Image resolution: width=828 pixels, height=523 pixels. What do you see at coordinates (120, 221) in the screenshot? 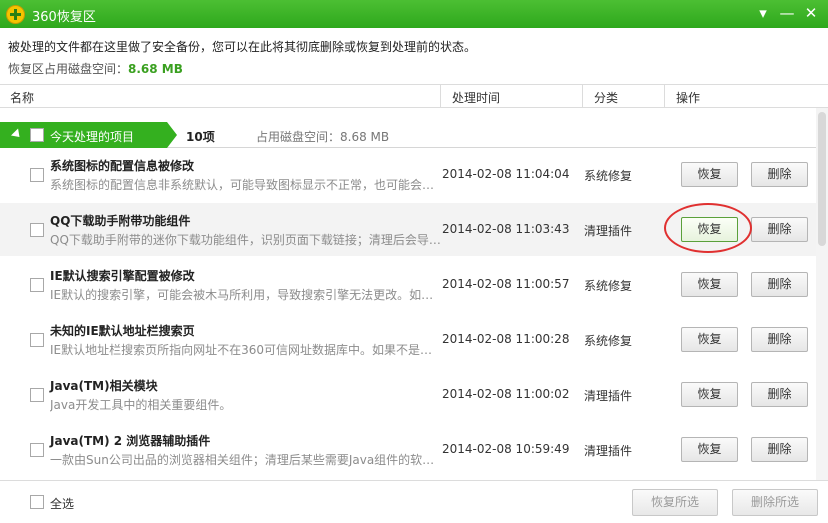
I see `item-name: QQ下载助手附带功能组件` at bounding box center [120, 221].